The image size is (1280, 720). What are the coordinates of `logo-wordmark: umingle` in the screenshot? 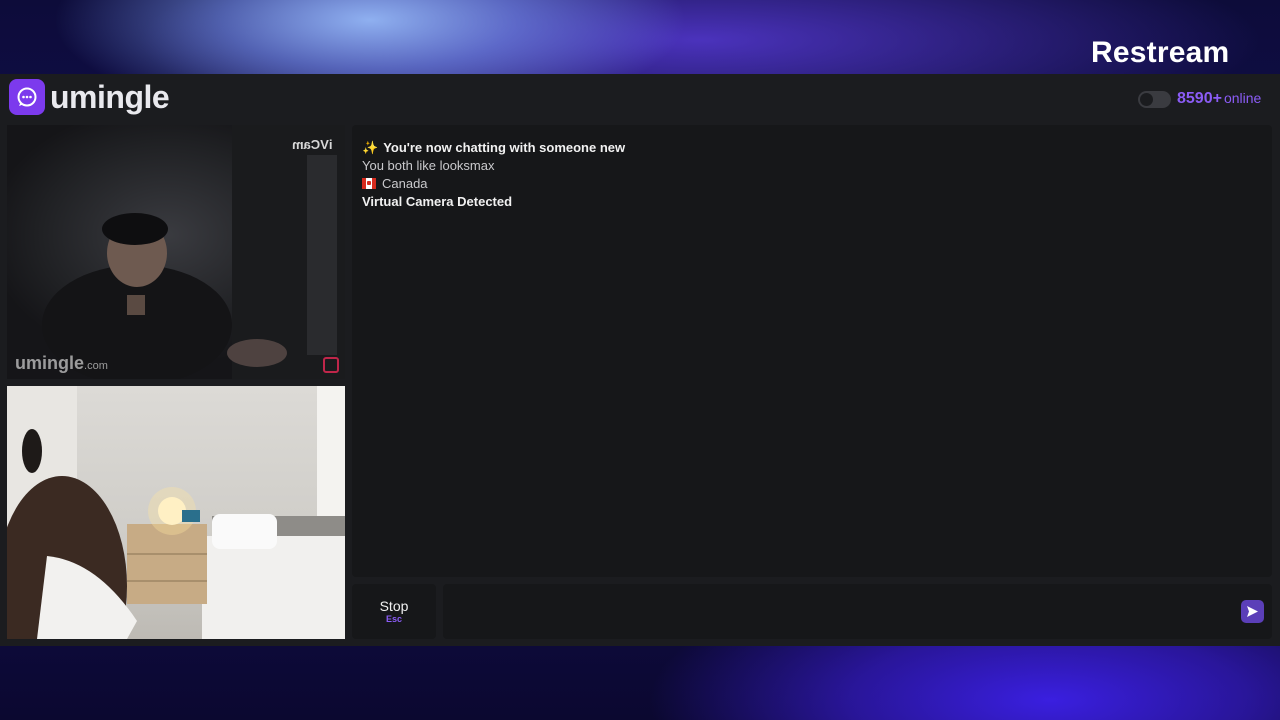 It's located at (110, 97).